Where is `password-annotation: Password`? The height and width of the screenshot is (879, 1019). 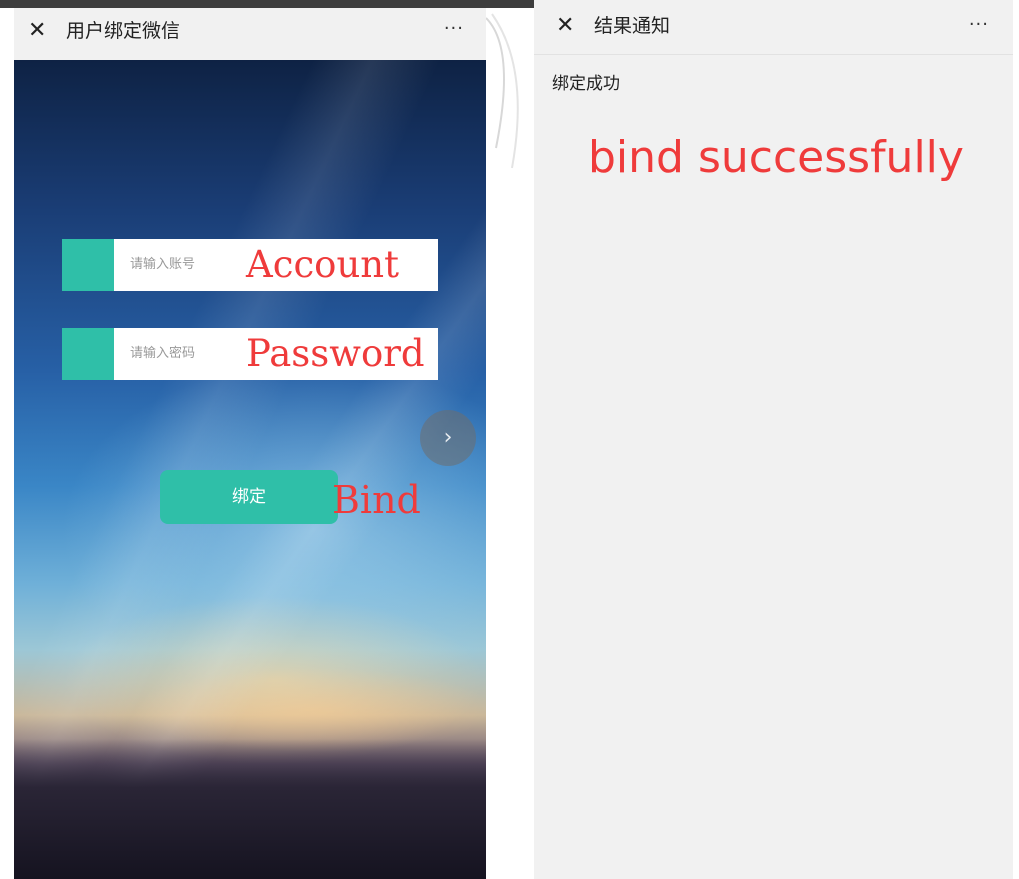
password-annotation: Password is located at coordinates (335, 353).